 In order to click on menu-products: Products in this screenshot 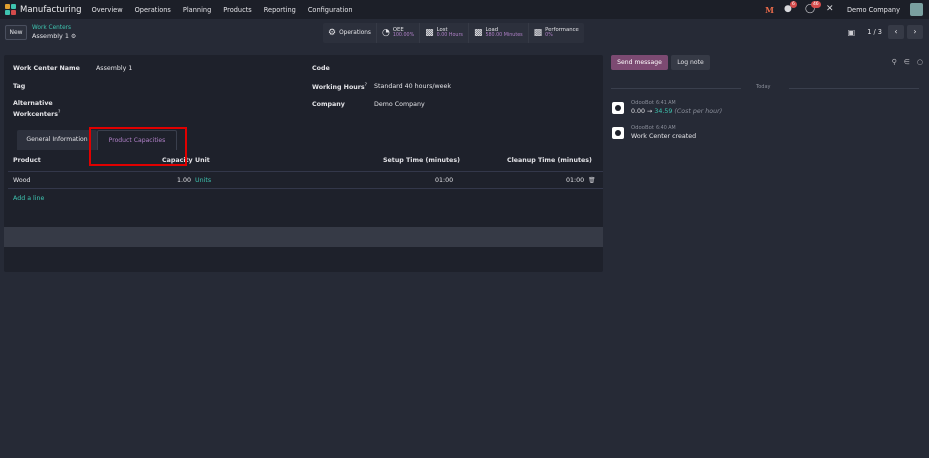, I will do `click(237, 10)`.